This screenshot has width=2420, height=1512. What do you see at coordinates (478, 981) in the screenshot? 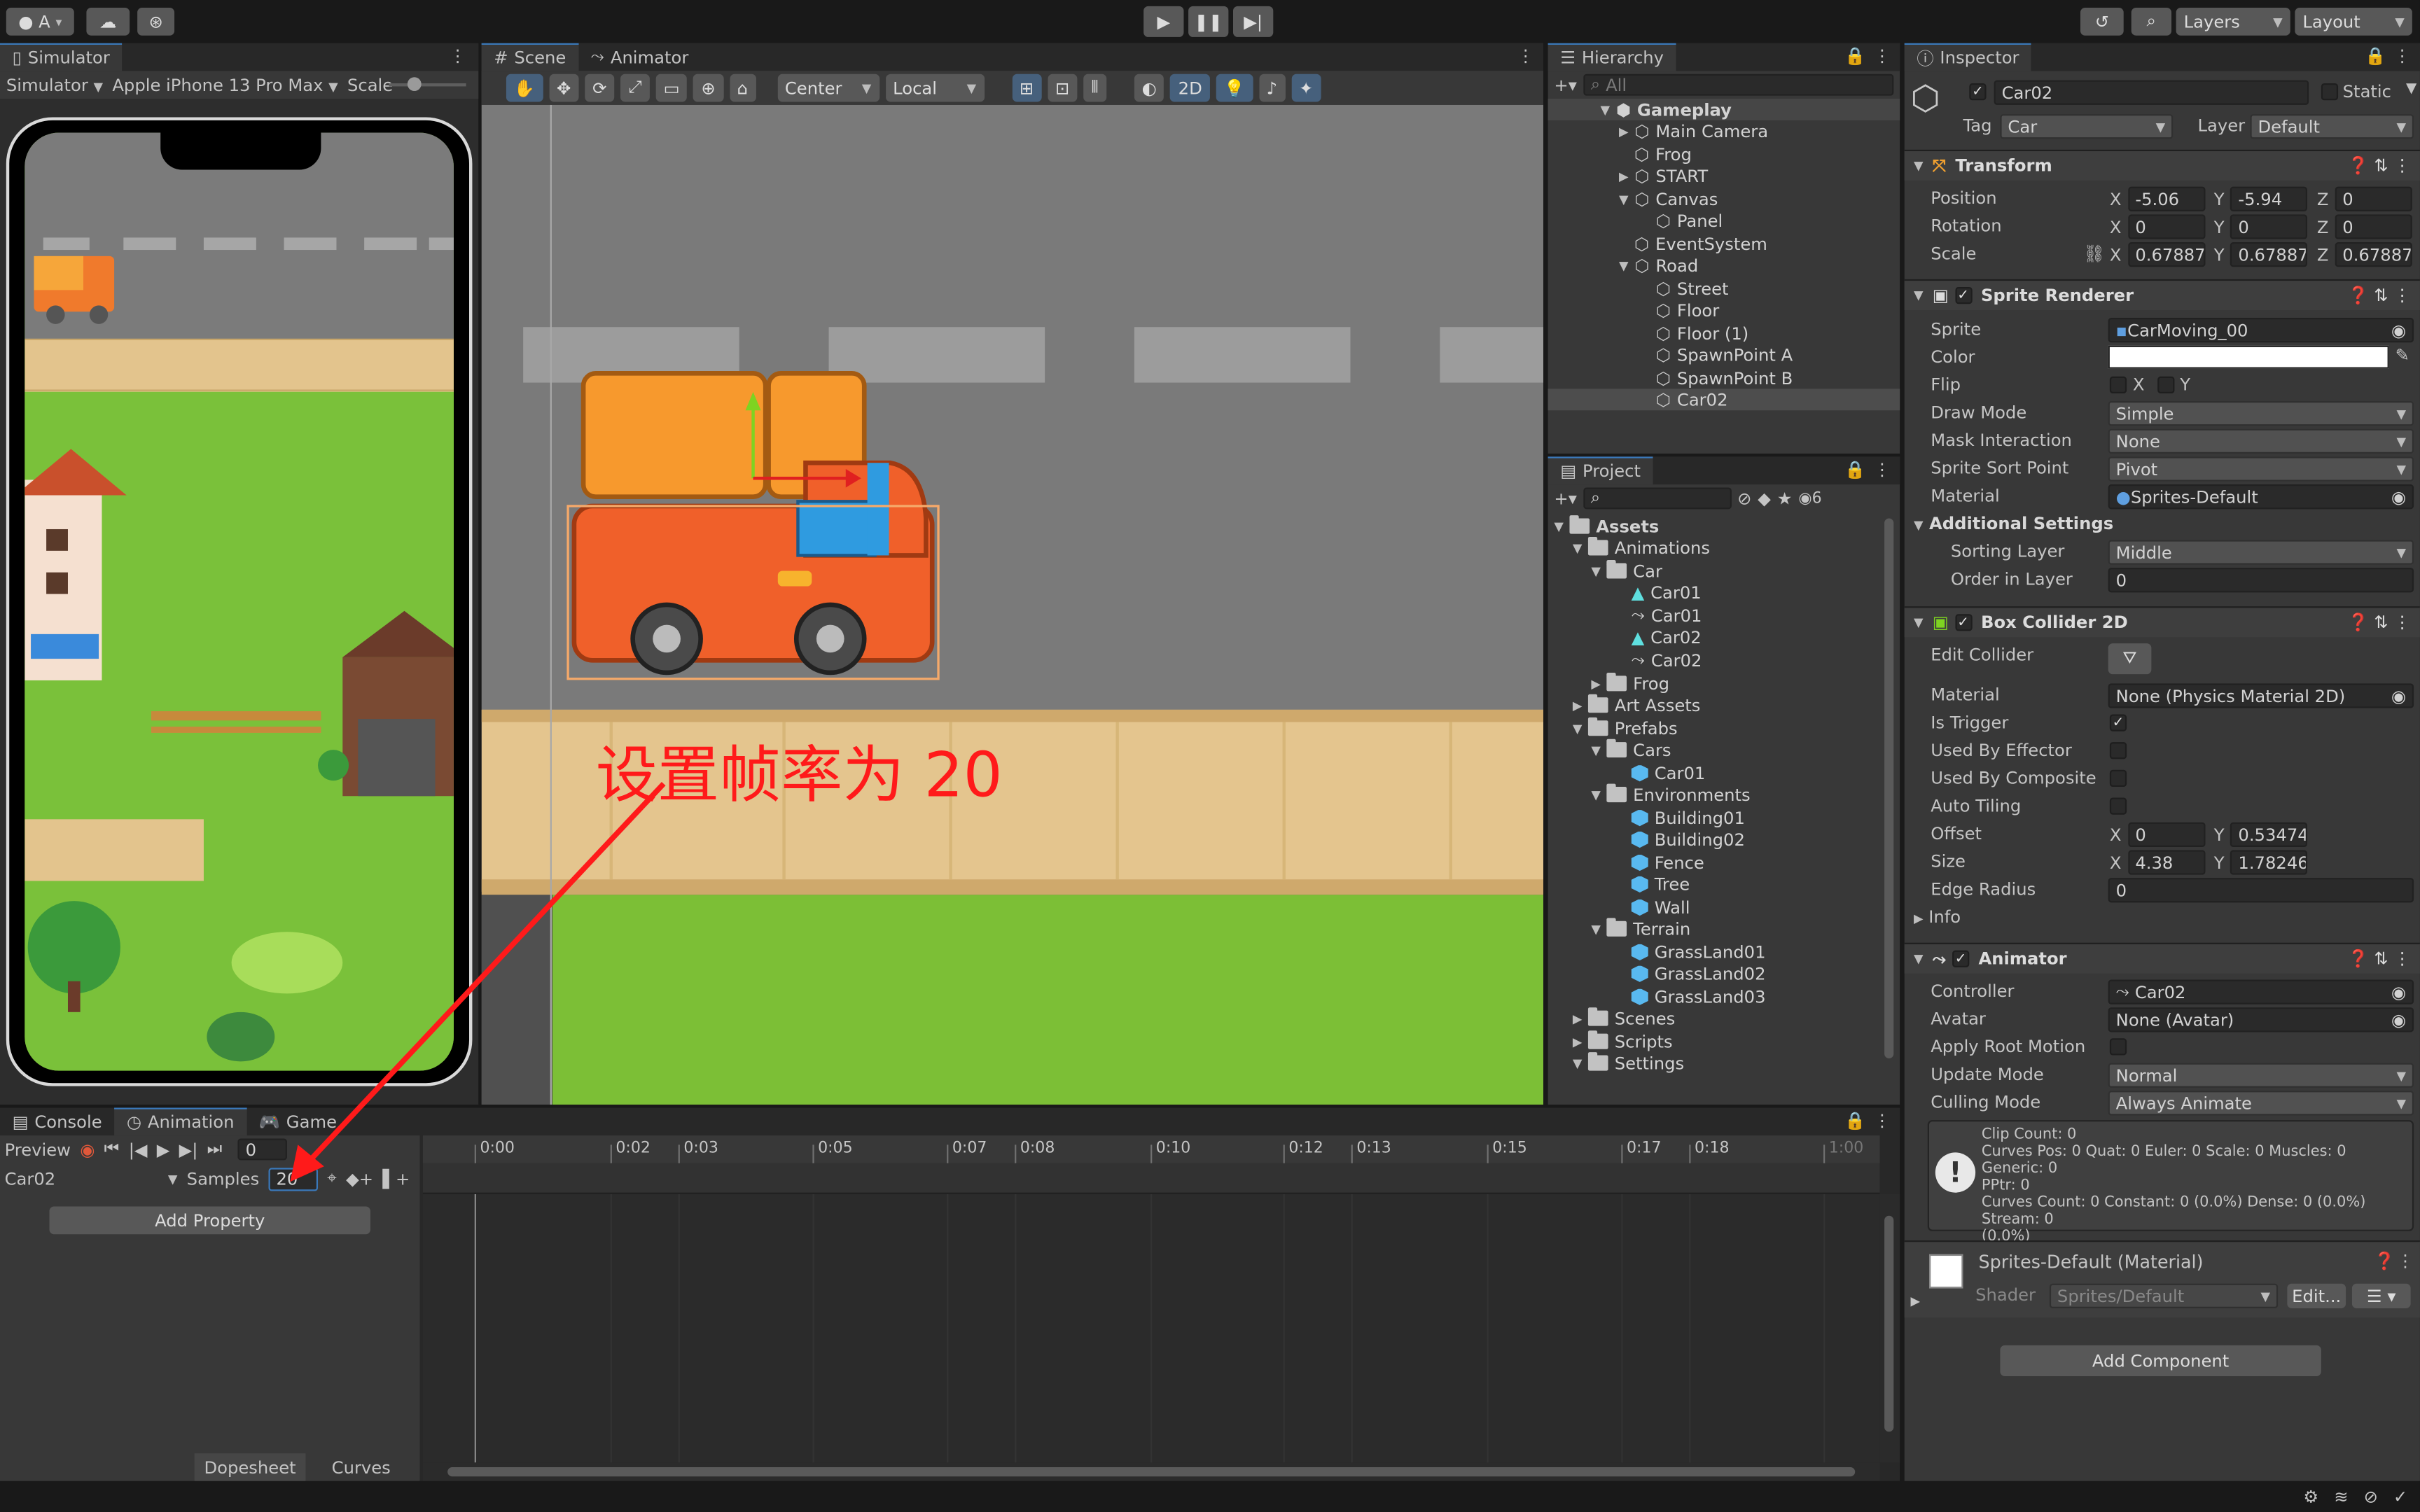
I see `annotation-arrow` at bounding box center [478, 981].